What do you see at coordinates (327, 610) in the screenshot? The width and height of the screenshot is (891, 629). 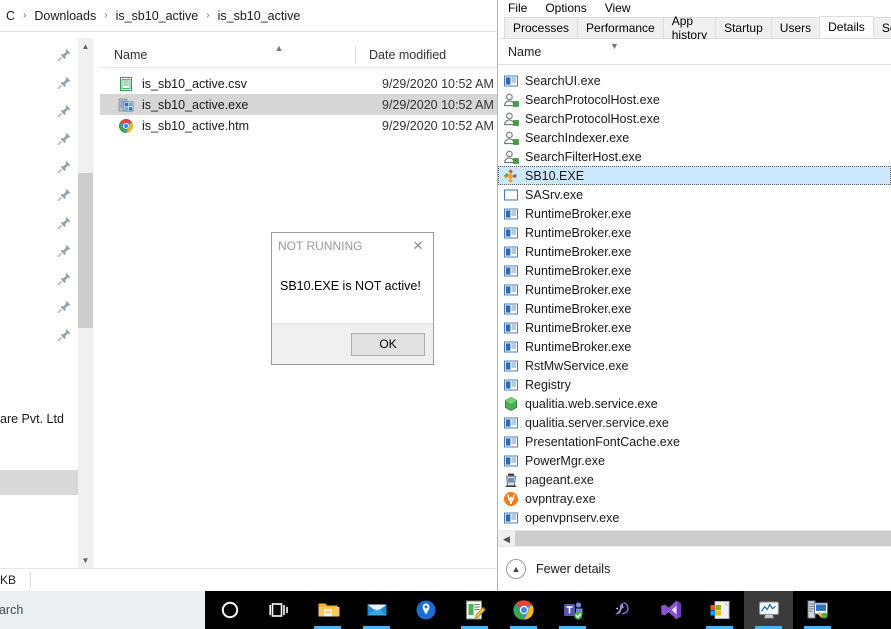 I see `file-explorer-icon` at bounding box center [327, 610].